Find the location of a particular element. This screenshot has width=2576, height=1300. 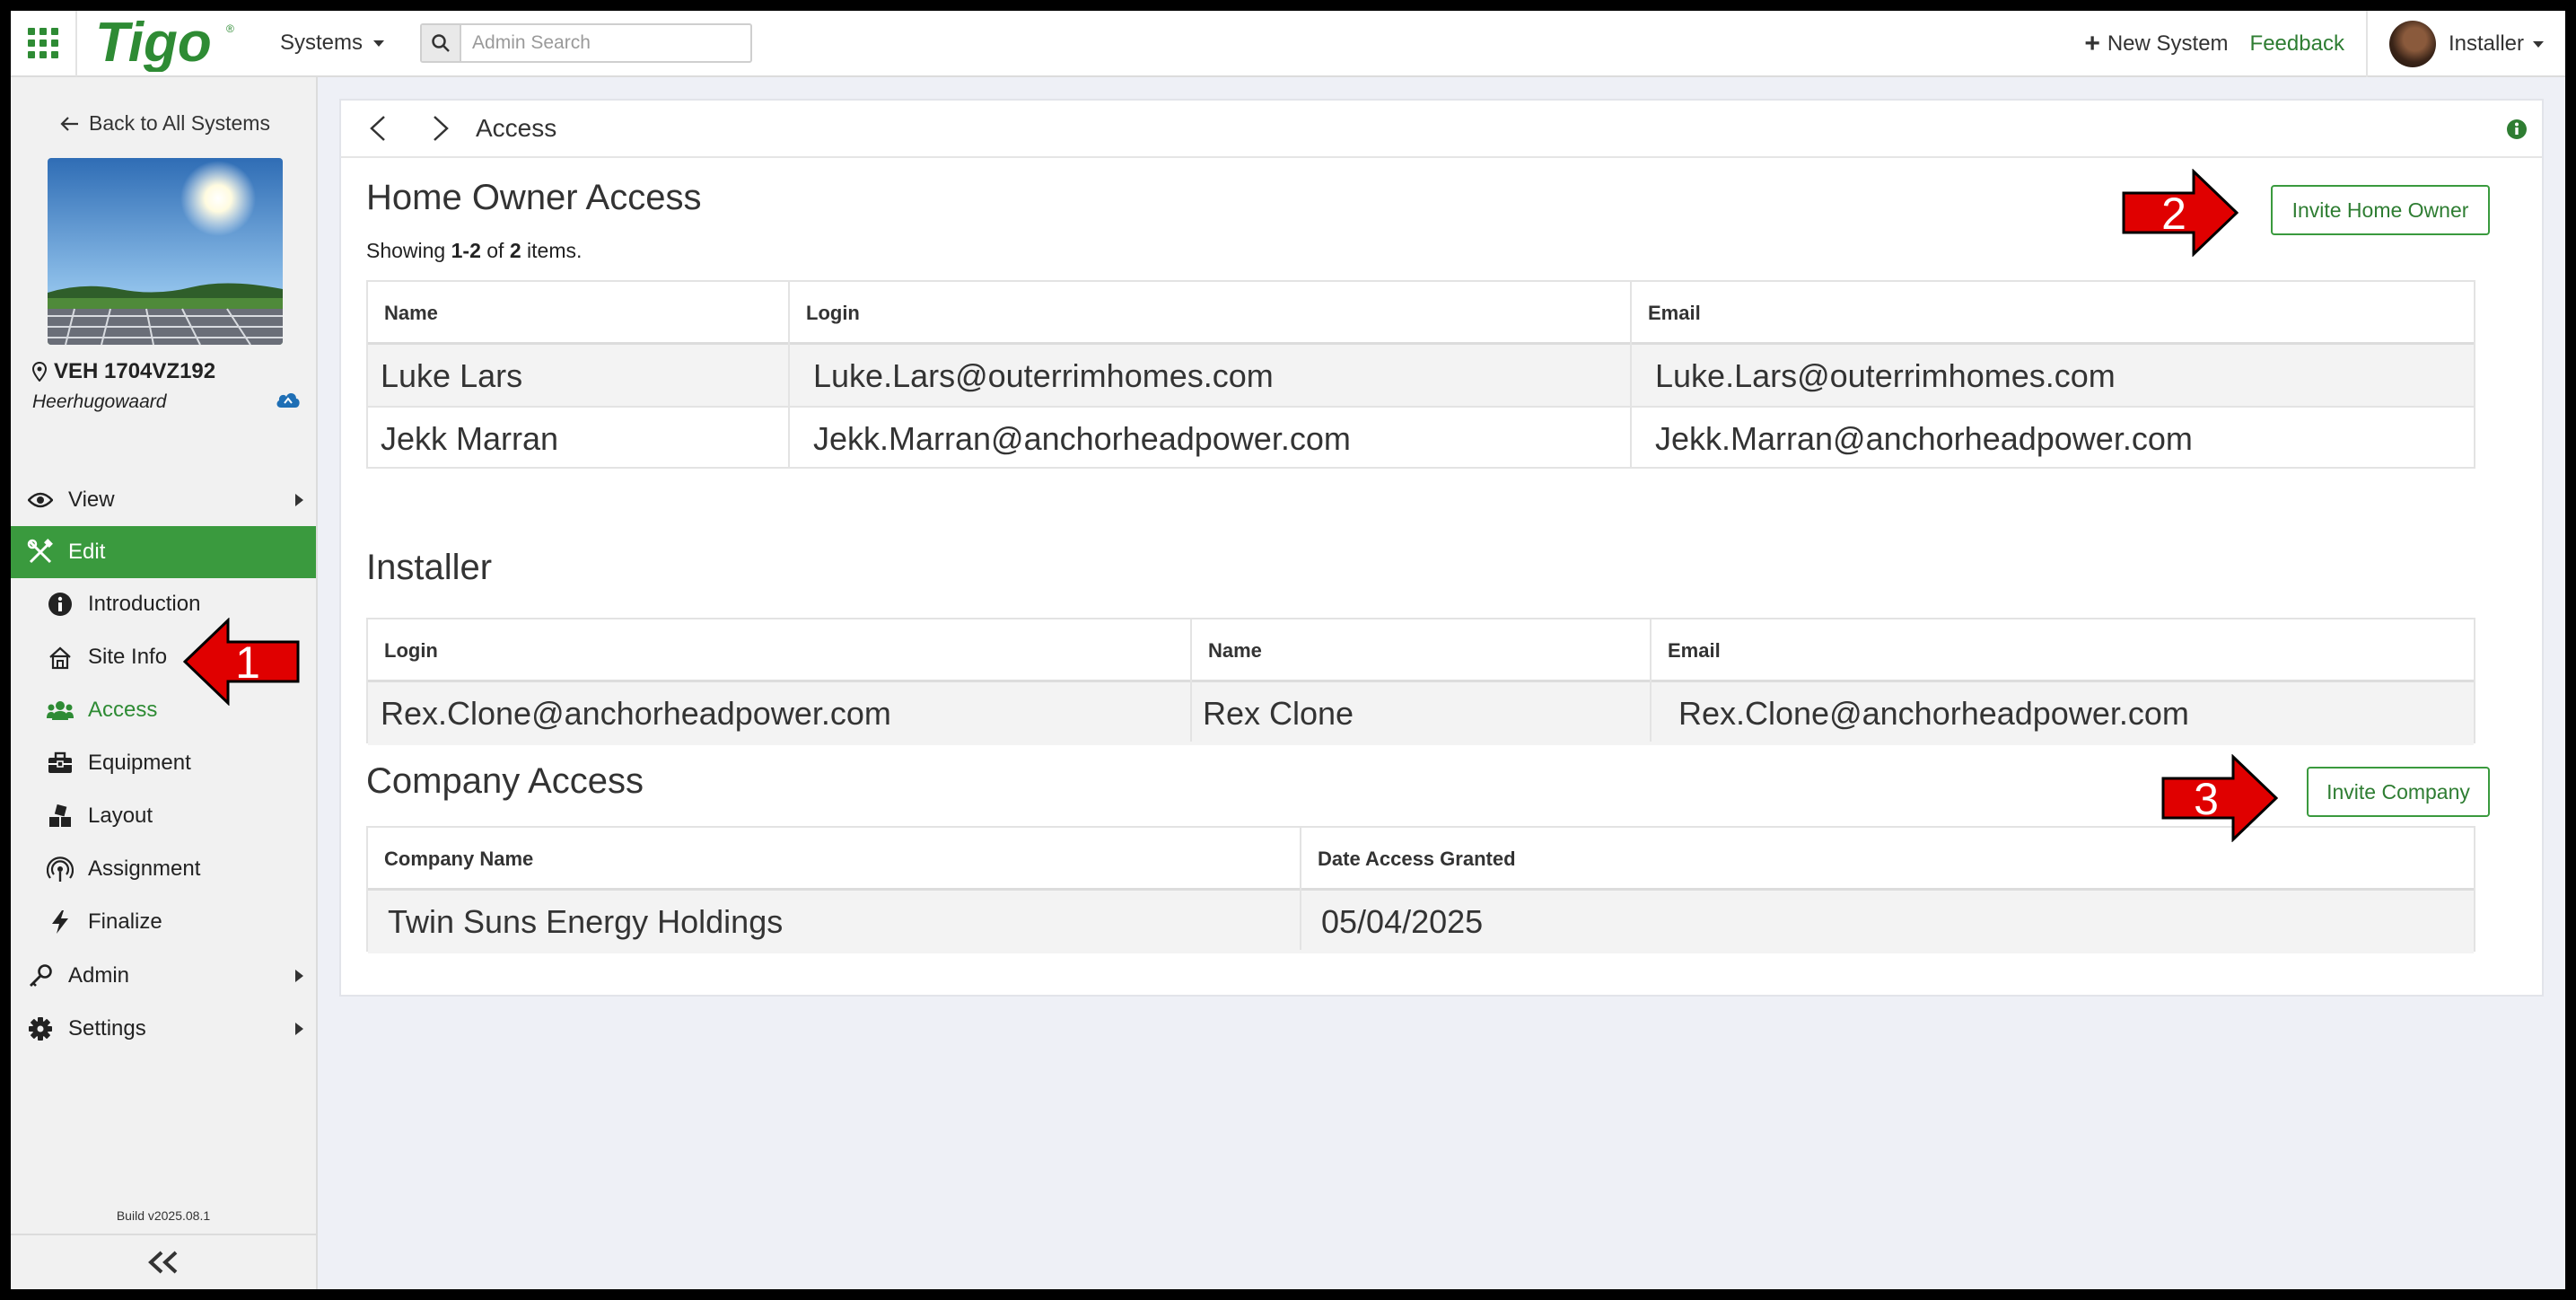

showing-summary: Showing 1-2 of 2 items. is located at coordinates (474, 251).